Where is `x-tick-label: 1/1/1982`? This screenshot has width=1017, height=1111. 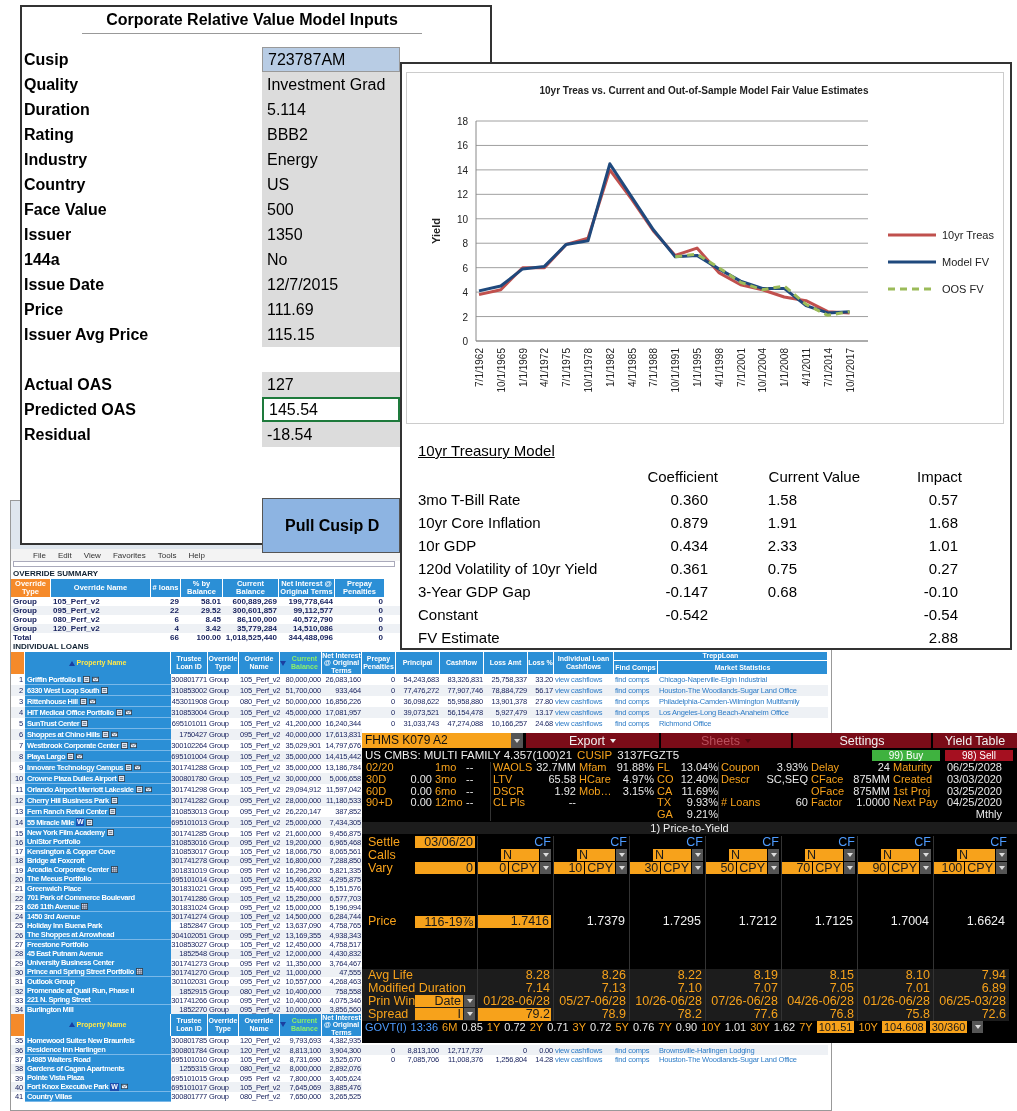 x-tick-label: 1/1/1982 is located at coordinates (610, 367).